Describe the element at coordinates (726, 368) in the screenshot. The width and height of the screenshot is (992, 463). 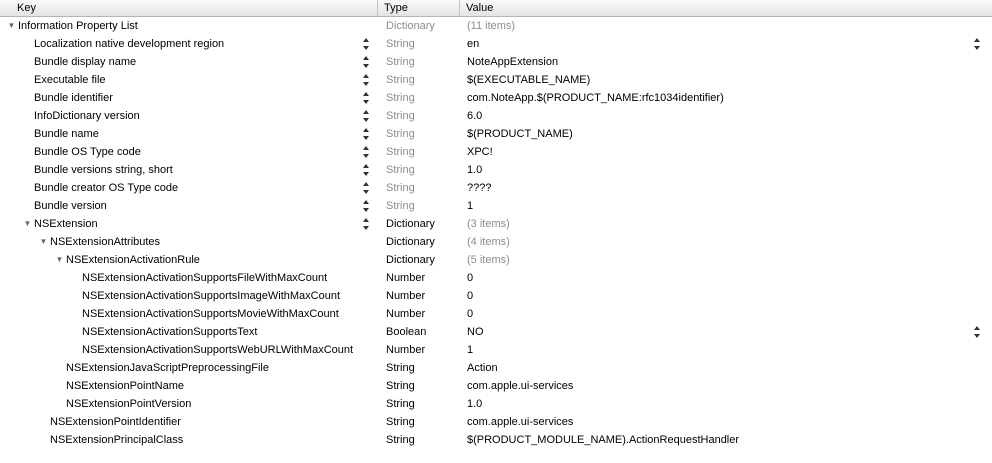
I see `value-cell: Action` at that location.